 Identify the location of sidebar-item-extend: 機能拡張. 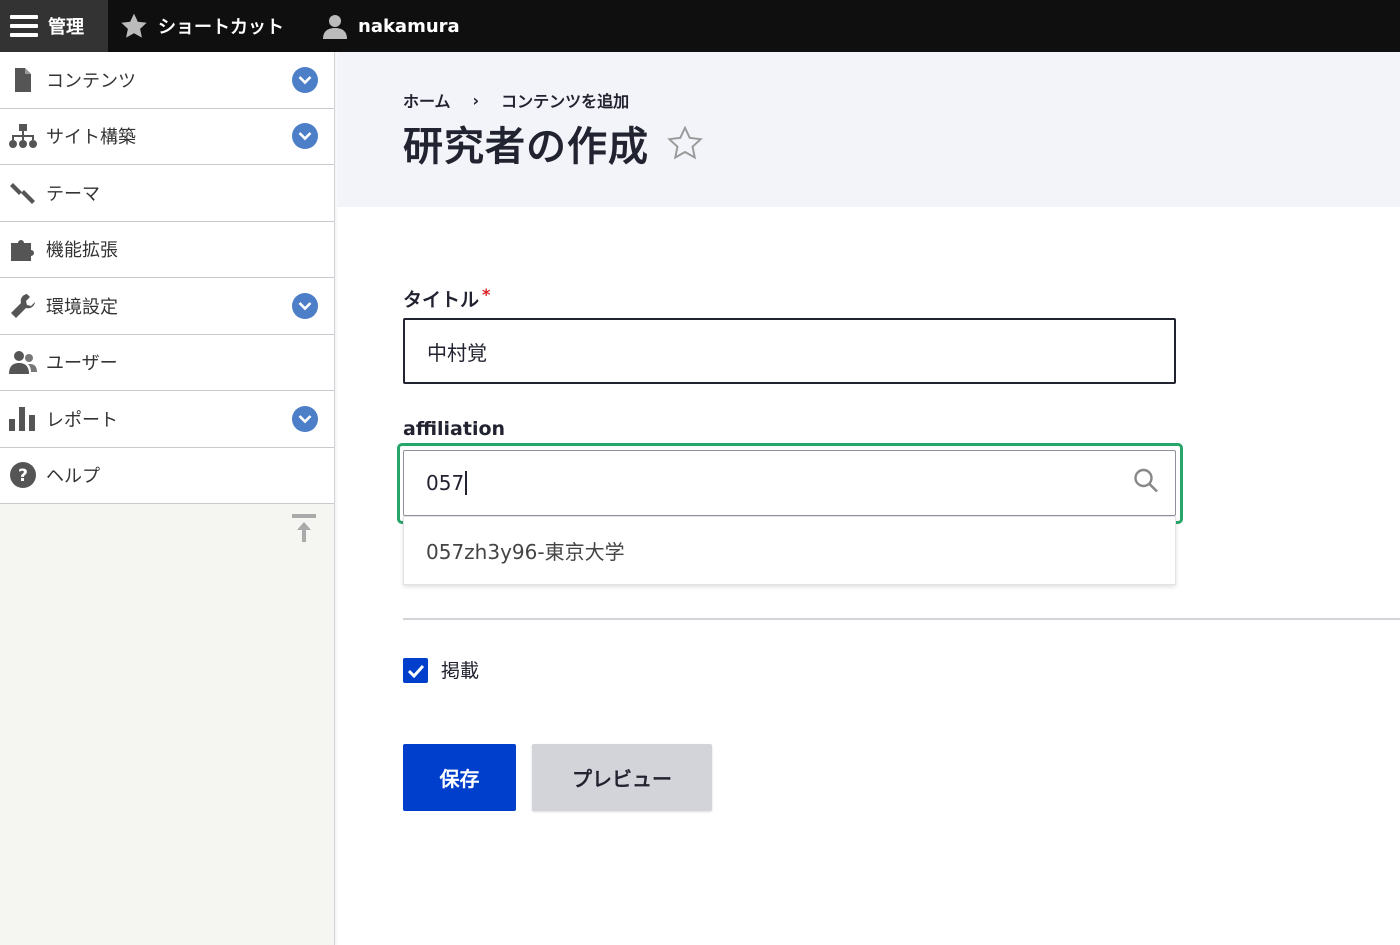
(167, 249).